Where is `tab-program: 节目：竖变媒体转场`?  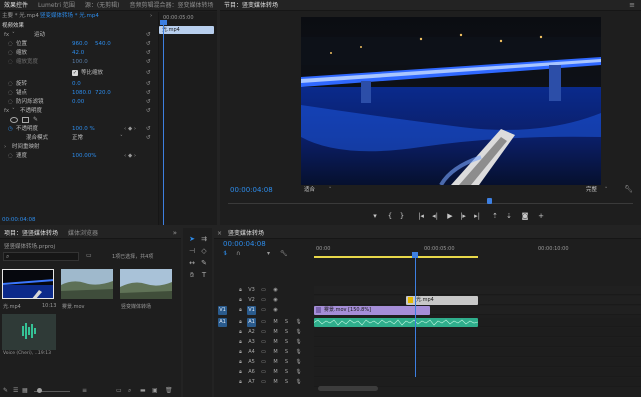
tab-program: 节目：竖变媒体转场 is located at coordinates (251, 5).